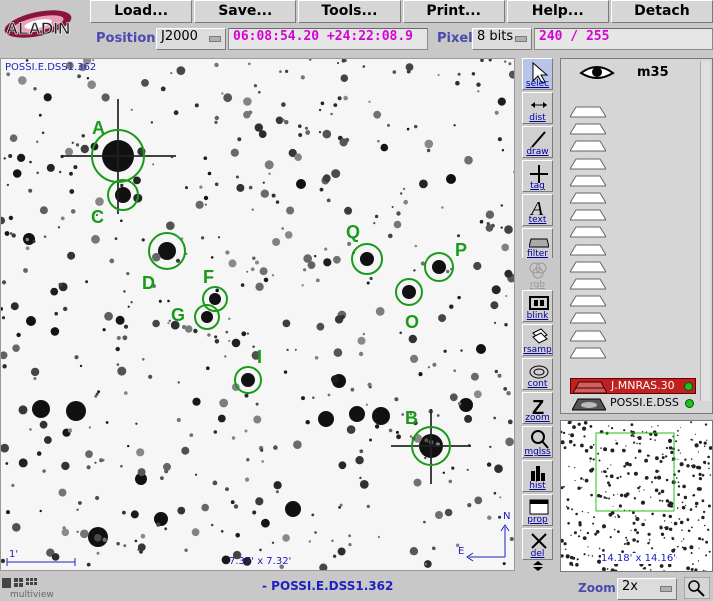  I want to click on tool-dist-button: dist, so click(537, 108).